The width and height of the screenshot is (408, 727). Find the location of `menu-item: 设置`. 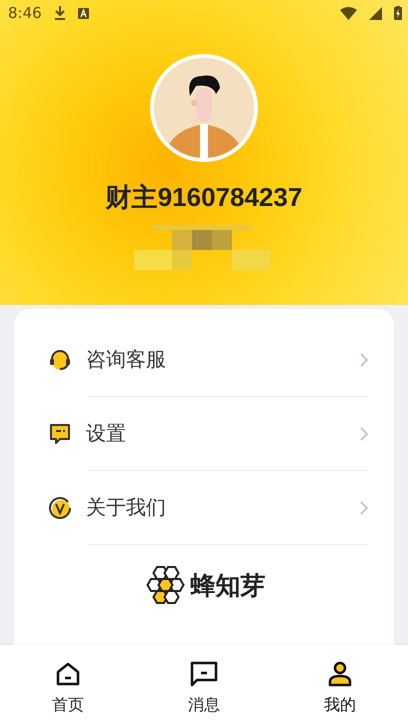

menu-item: 设置 is located at coordinates (204, 433).